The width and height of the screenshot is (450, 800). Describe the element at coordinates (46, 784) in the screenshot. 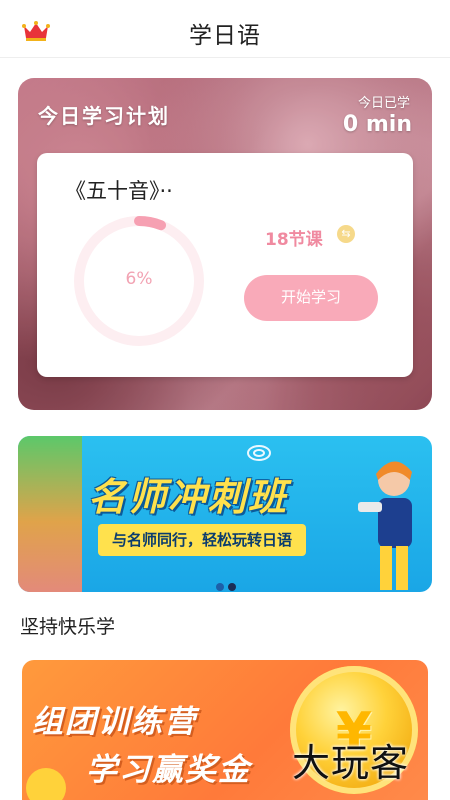

I see `small-coin-icon` at that location.